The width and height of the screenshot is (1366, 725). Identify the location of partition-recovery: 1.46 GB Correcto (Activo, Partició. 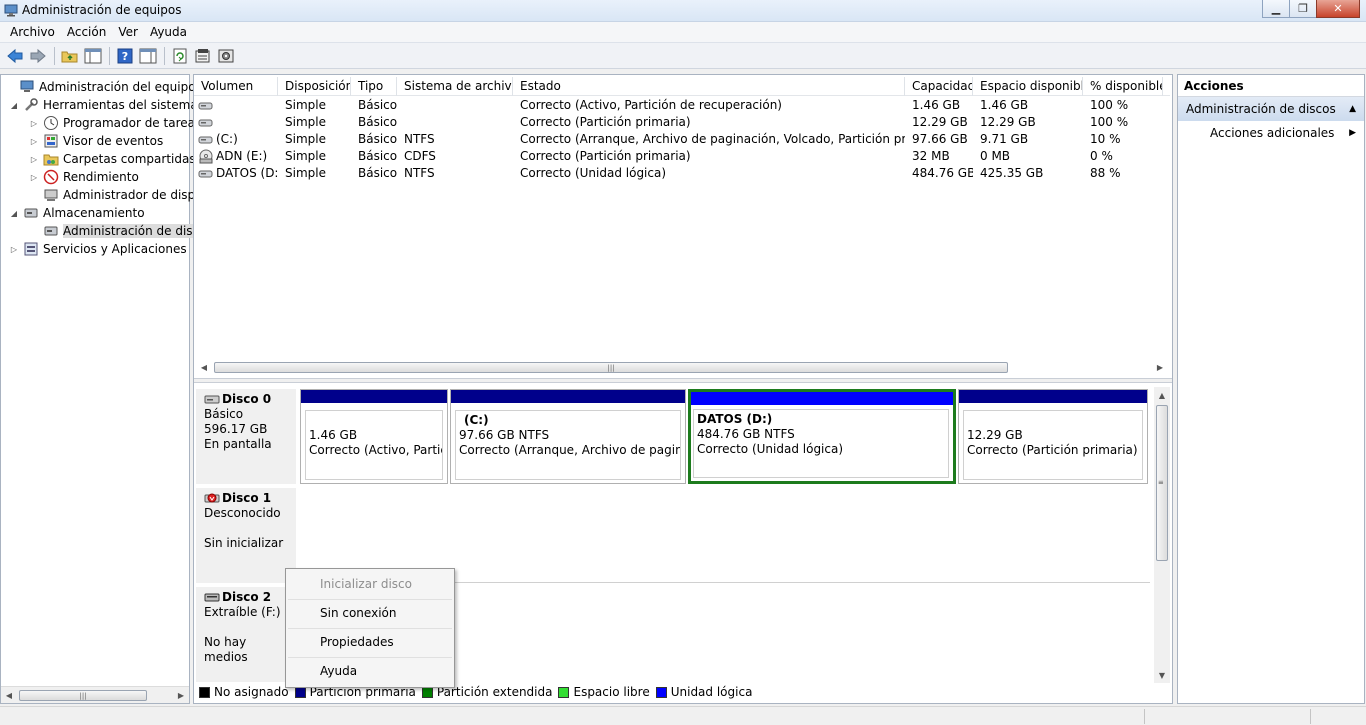
(374, 436).